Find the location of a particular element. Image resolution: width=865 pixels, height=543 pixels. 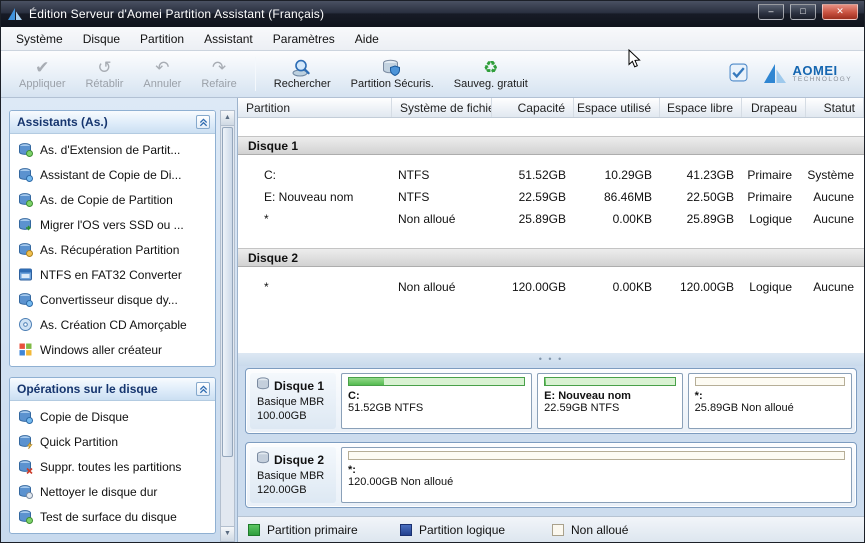

legend-logical: Partition logique is located at coordinates (476, 530).